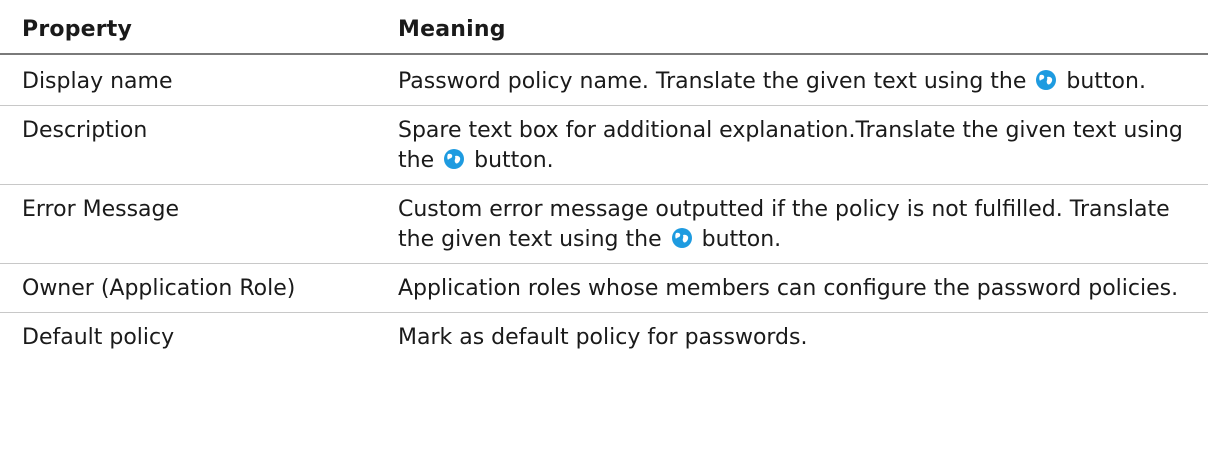  What do you see at coordinates (188, 80) in the screenshot?
I see `property-cell: Display name` at bounding box center [188, 80].